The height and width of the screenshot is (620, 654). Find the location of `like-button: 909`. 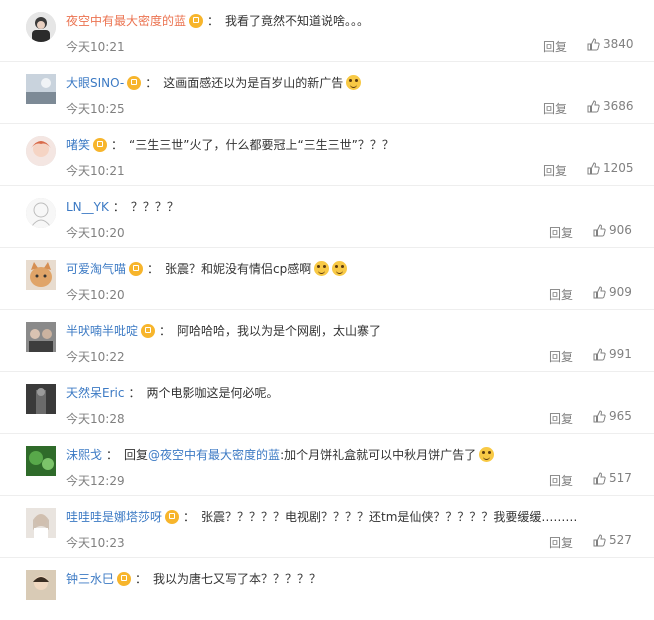

like-button: 909 is located at coordinates (612, 292).